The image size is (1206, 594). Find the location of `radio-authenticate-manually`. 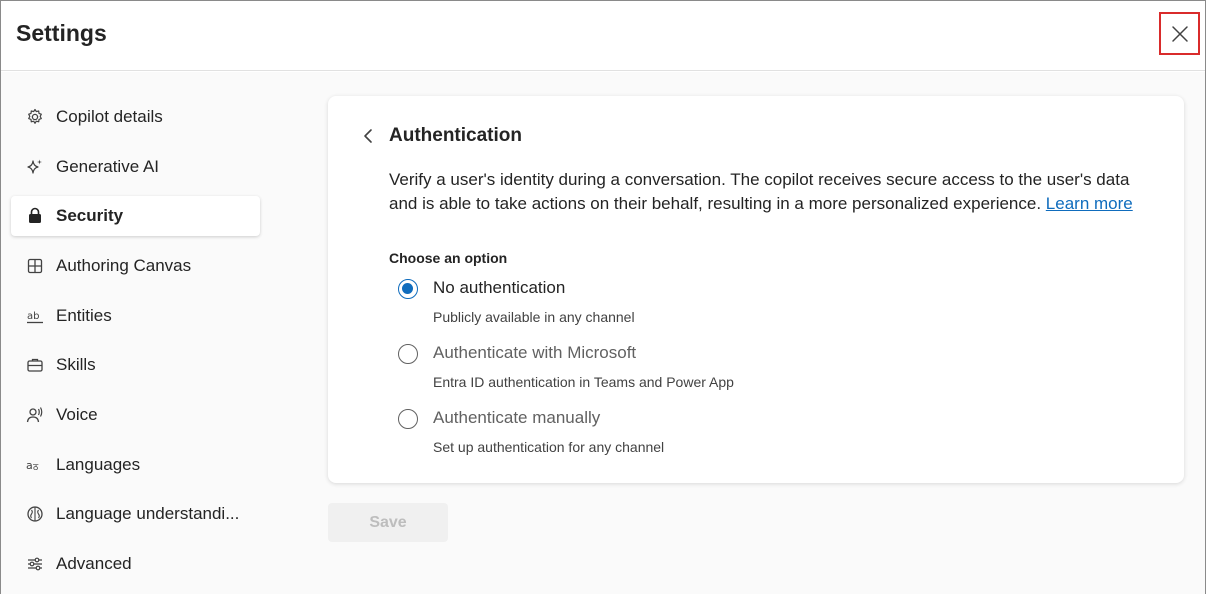

radio-authenticate-manually is located at coordinates (408, 419).